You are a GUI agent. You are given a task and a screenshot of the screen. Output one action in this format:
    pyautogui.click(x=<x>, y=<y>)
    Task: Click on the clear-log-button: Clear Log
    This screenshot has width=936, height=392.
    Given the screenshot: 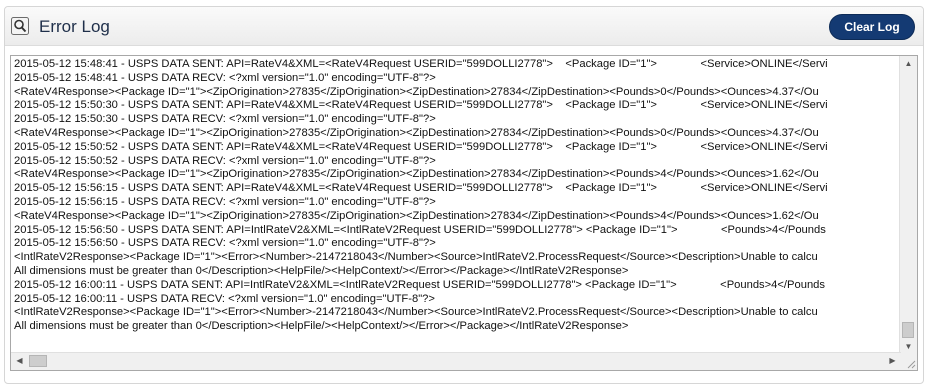 What is the action you would take?
    pyautogui.click(x=872, y=27)
    